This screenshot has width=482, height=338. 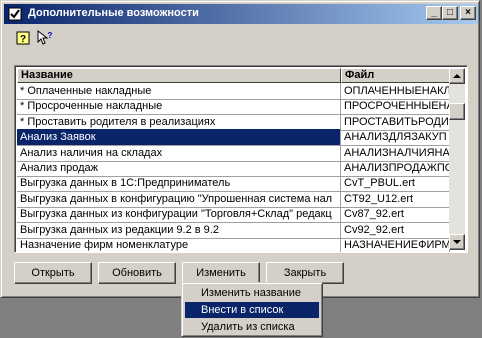 I want to click on scroll-down-button, so click(x=457, y=242).